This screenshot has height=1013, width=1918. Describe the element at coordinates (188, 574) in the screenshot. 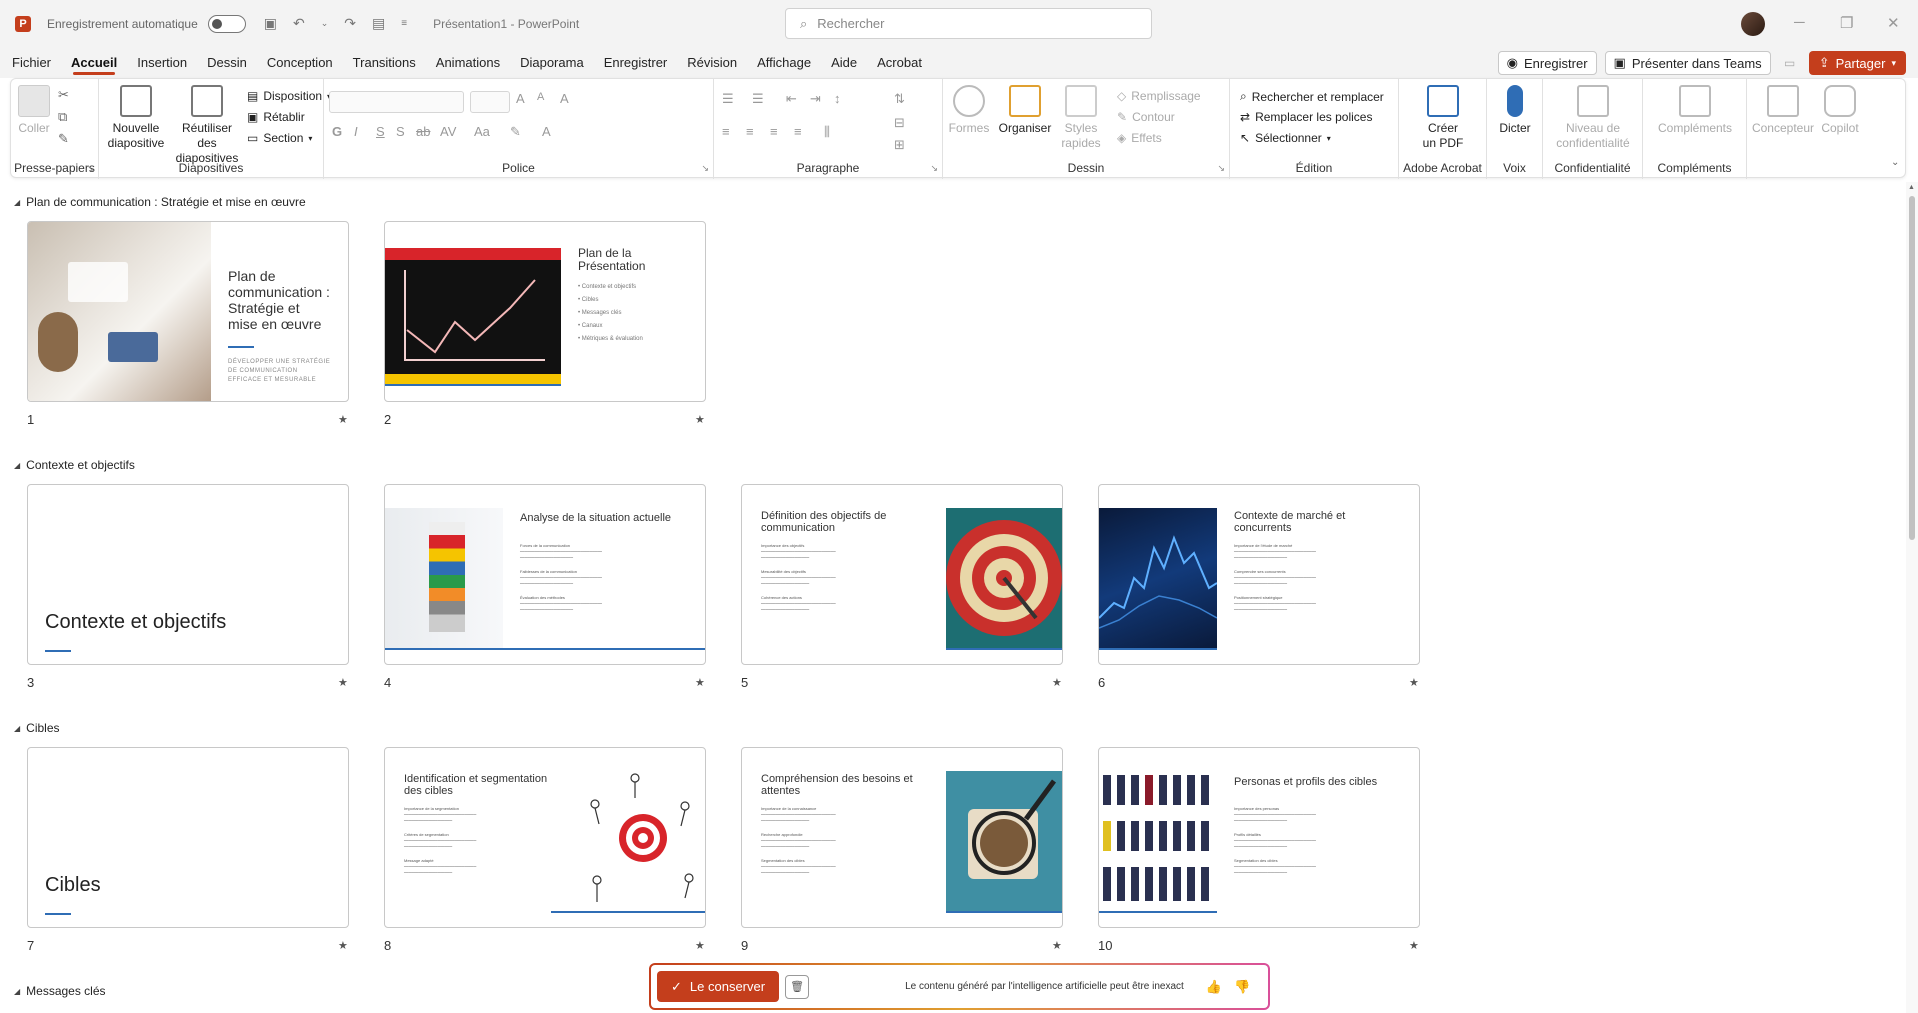

I see `slide-thumbnail: Contexte et objectifs` at that location.